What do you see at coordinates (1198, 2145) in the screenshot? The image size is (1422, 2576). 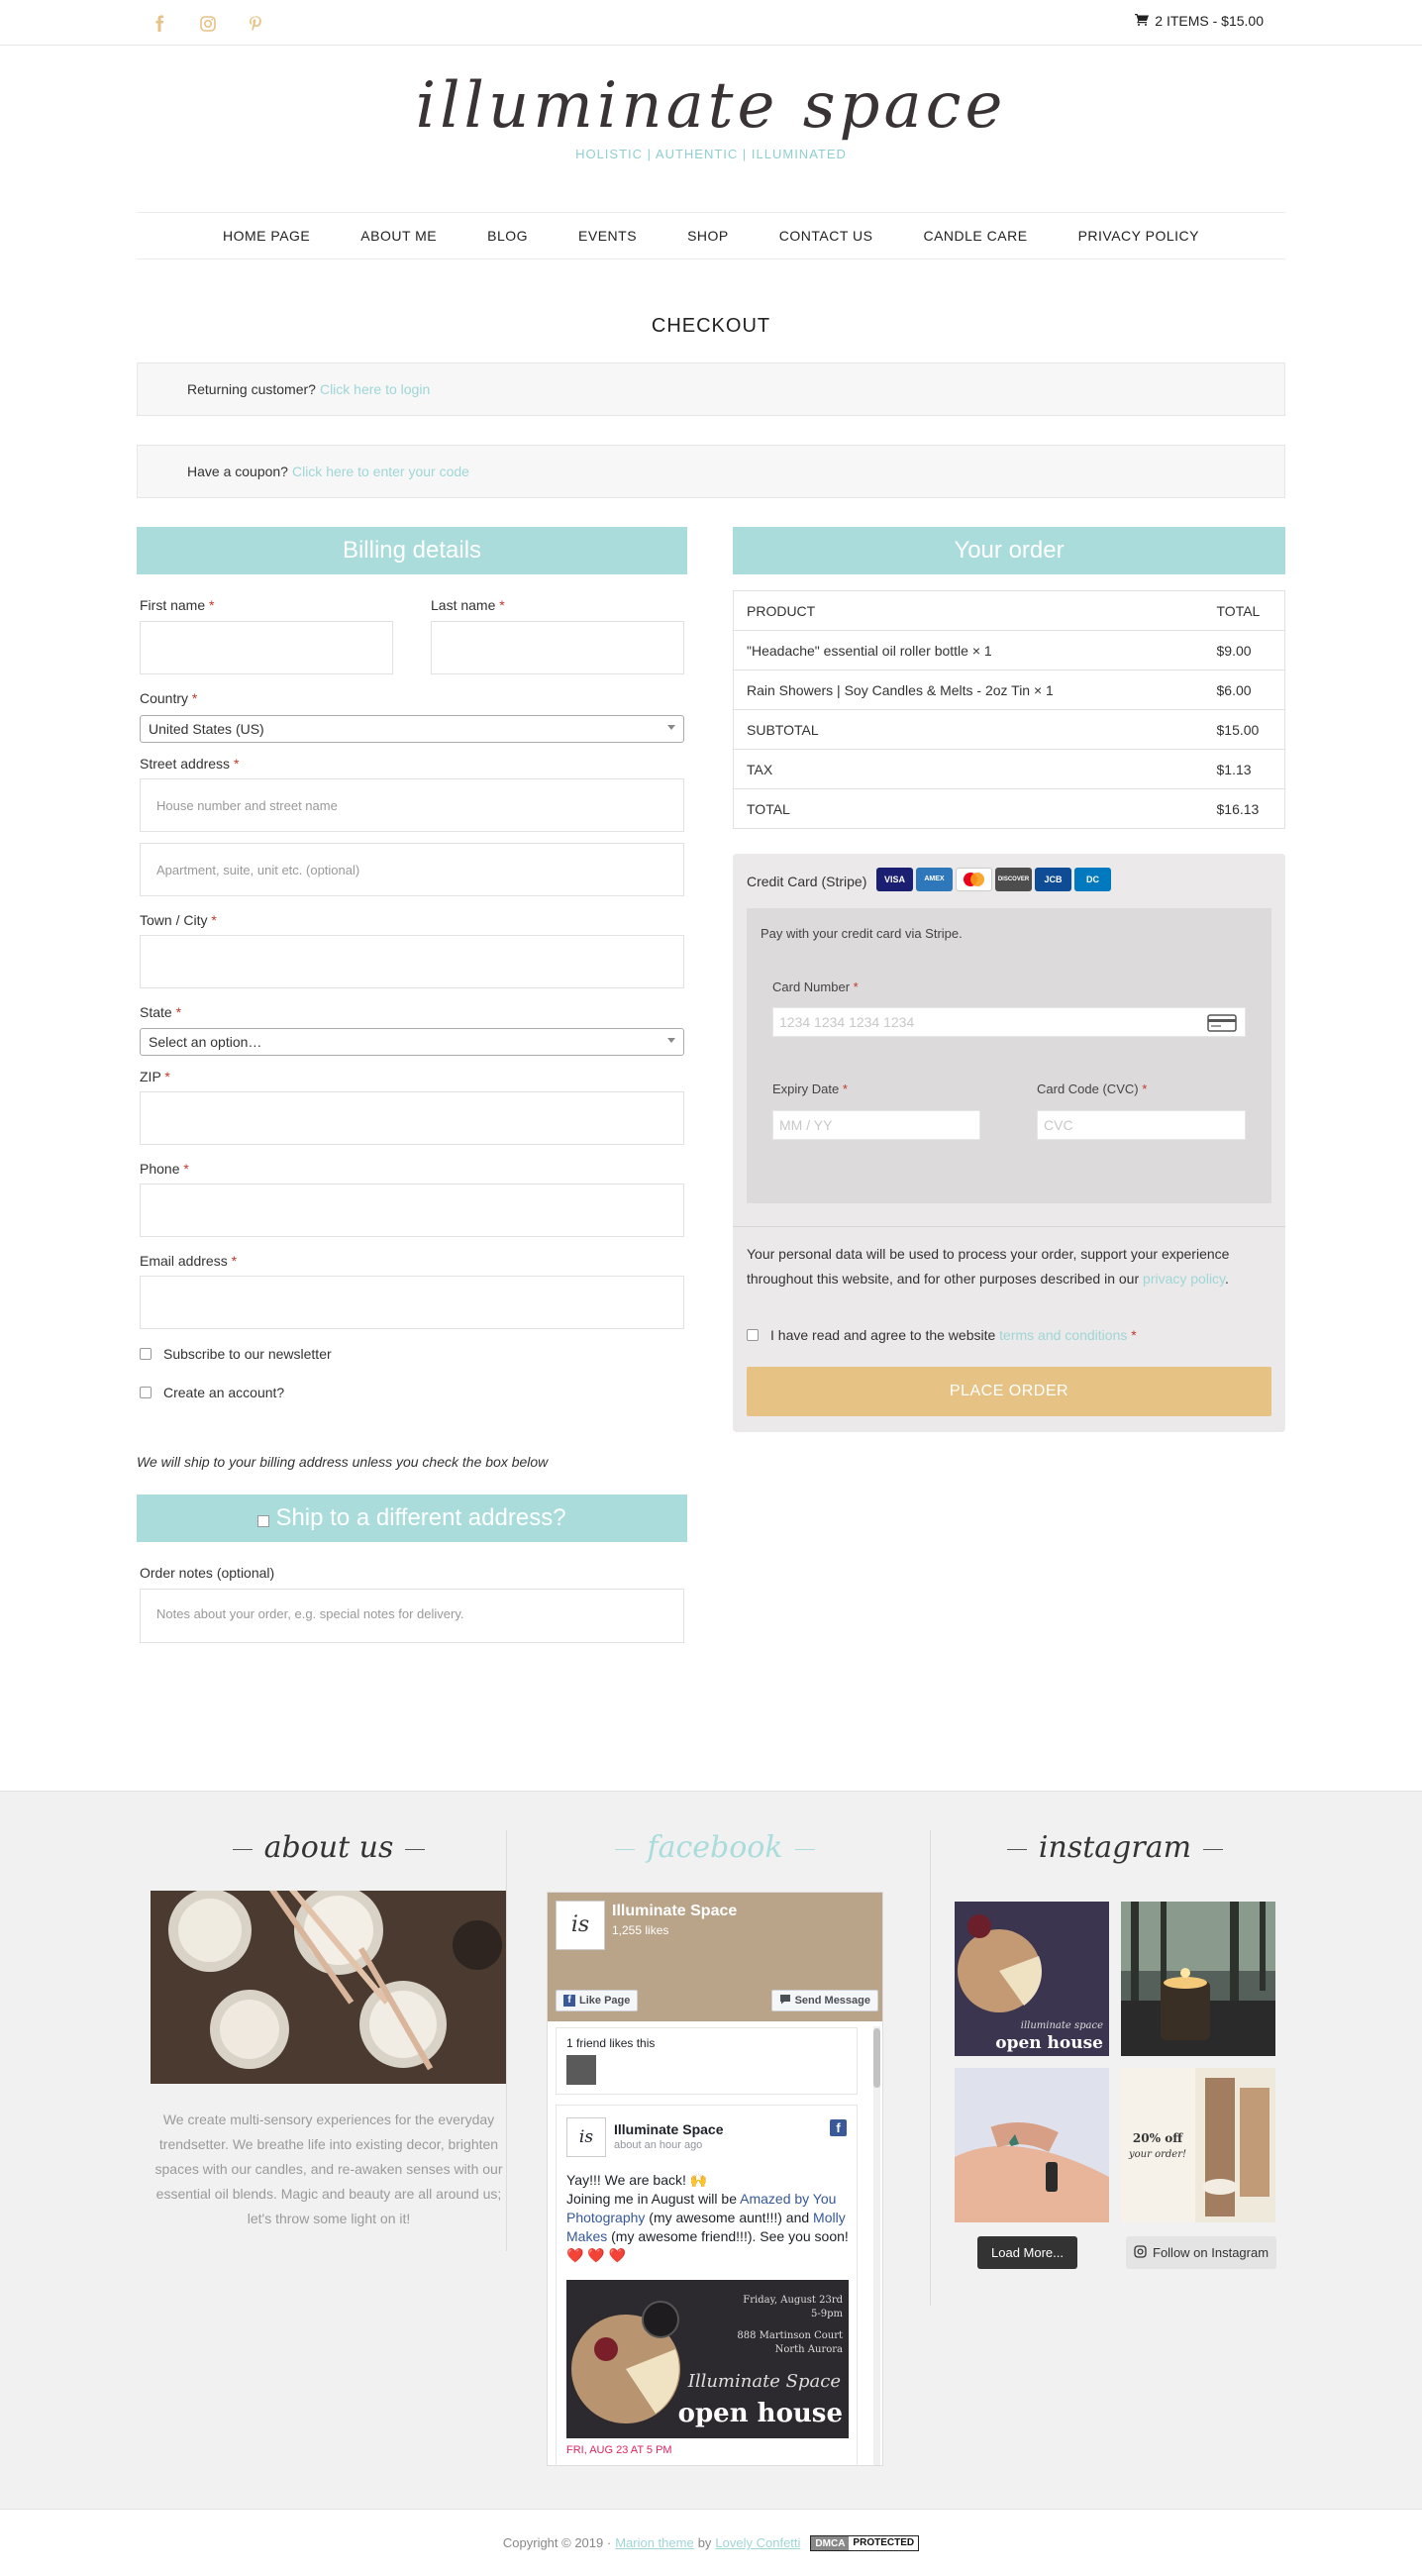 I see `instagram-photo: 20% off your order!` at bounding box center [1198, 2145].